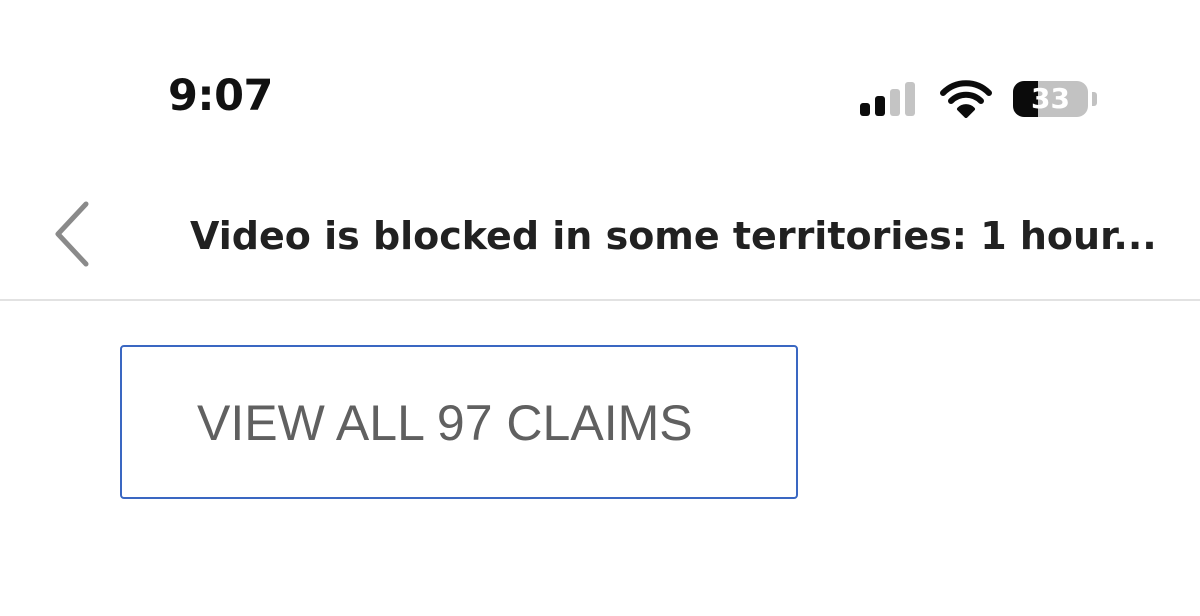  I want to click on view-all-claims-button: VIEW ALL 97 CLAIMS, so click(459, 422).